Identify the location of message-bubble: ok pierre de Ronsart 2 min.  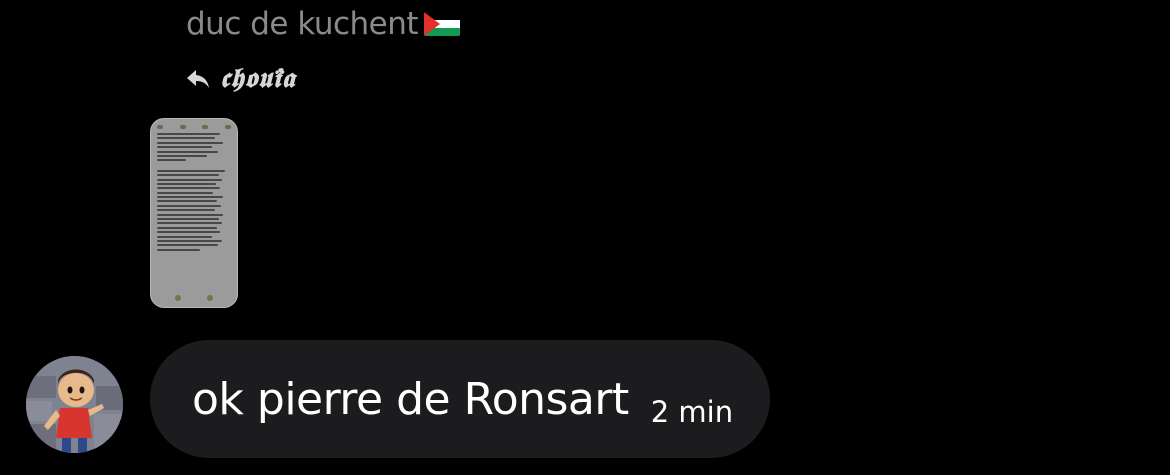
(460, 399).